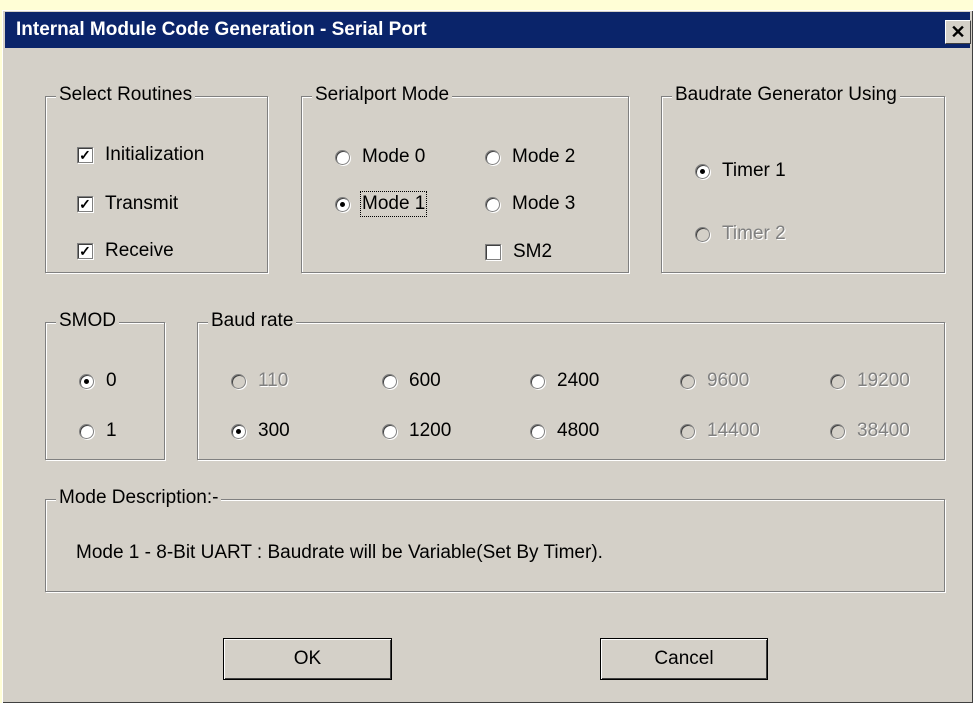 The height and width of the screenshot is (703, 973). What do you see at coordinates (142, 203) in the screenshot?
I see `checkbox-label: Transmit` at bounding box center [142, 203].